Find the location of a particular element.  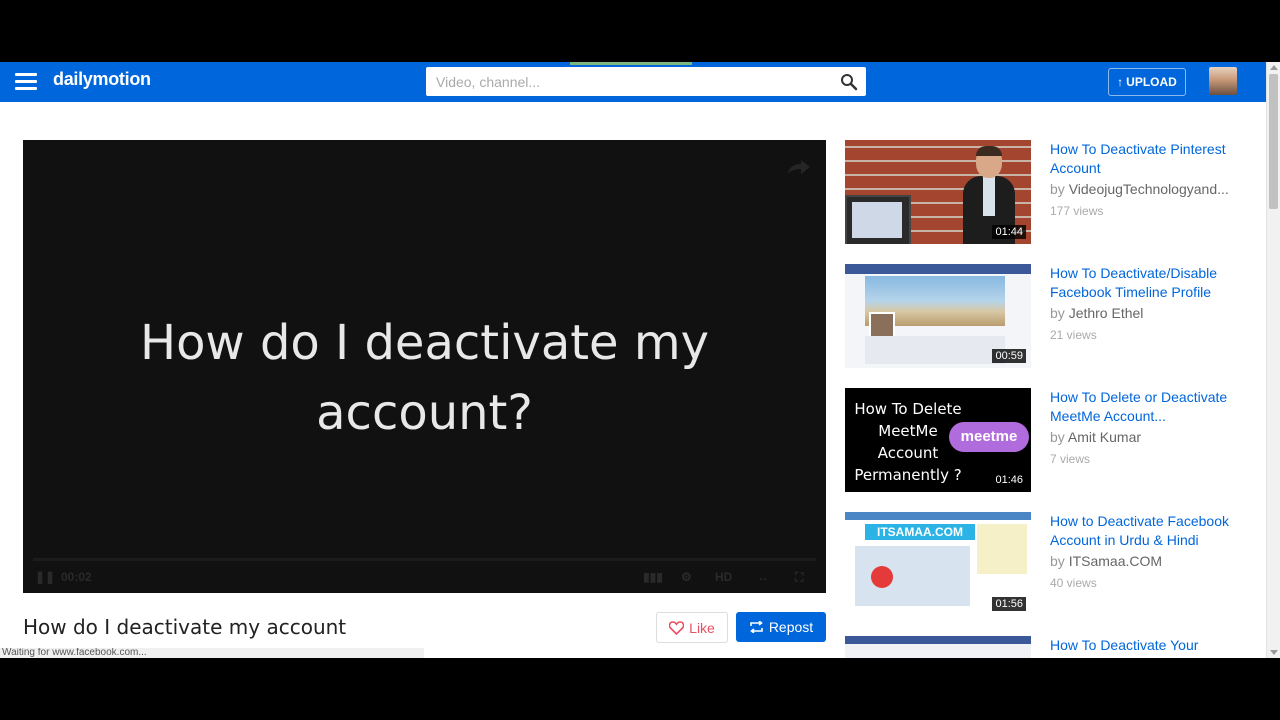

related-video-title: How To Deactivate Your is located at coordinates (1145, 645).